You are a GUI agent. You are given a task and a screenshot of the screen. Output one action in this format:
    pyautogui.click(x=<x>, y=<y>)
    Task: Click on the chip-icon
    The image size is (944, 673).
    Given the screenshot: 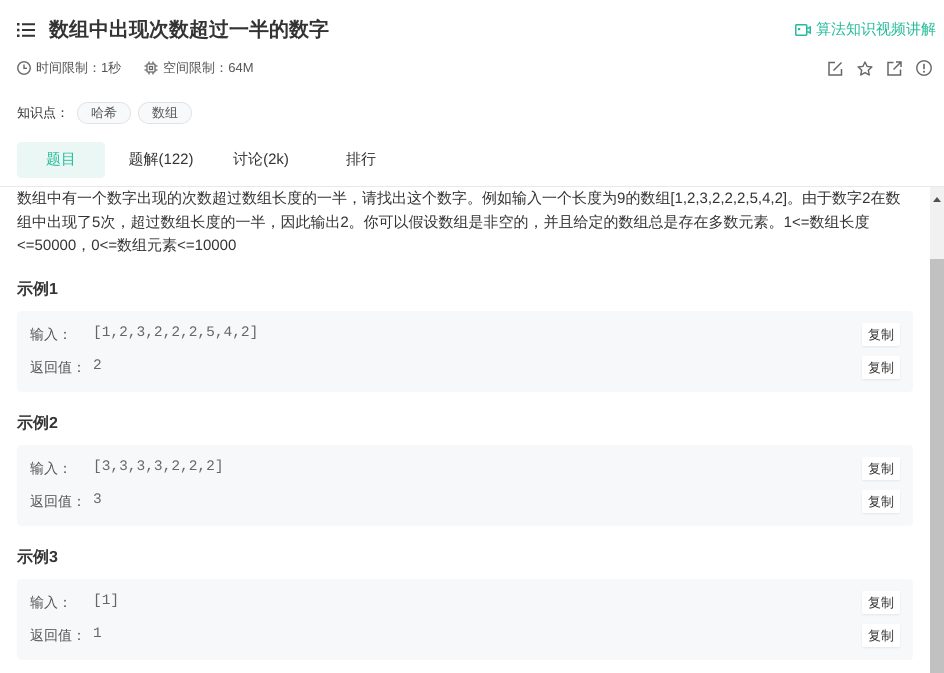 What is the action you would take?
    pyautogui.click(x=151, y=68)
    